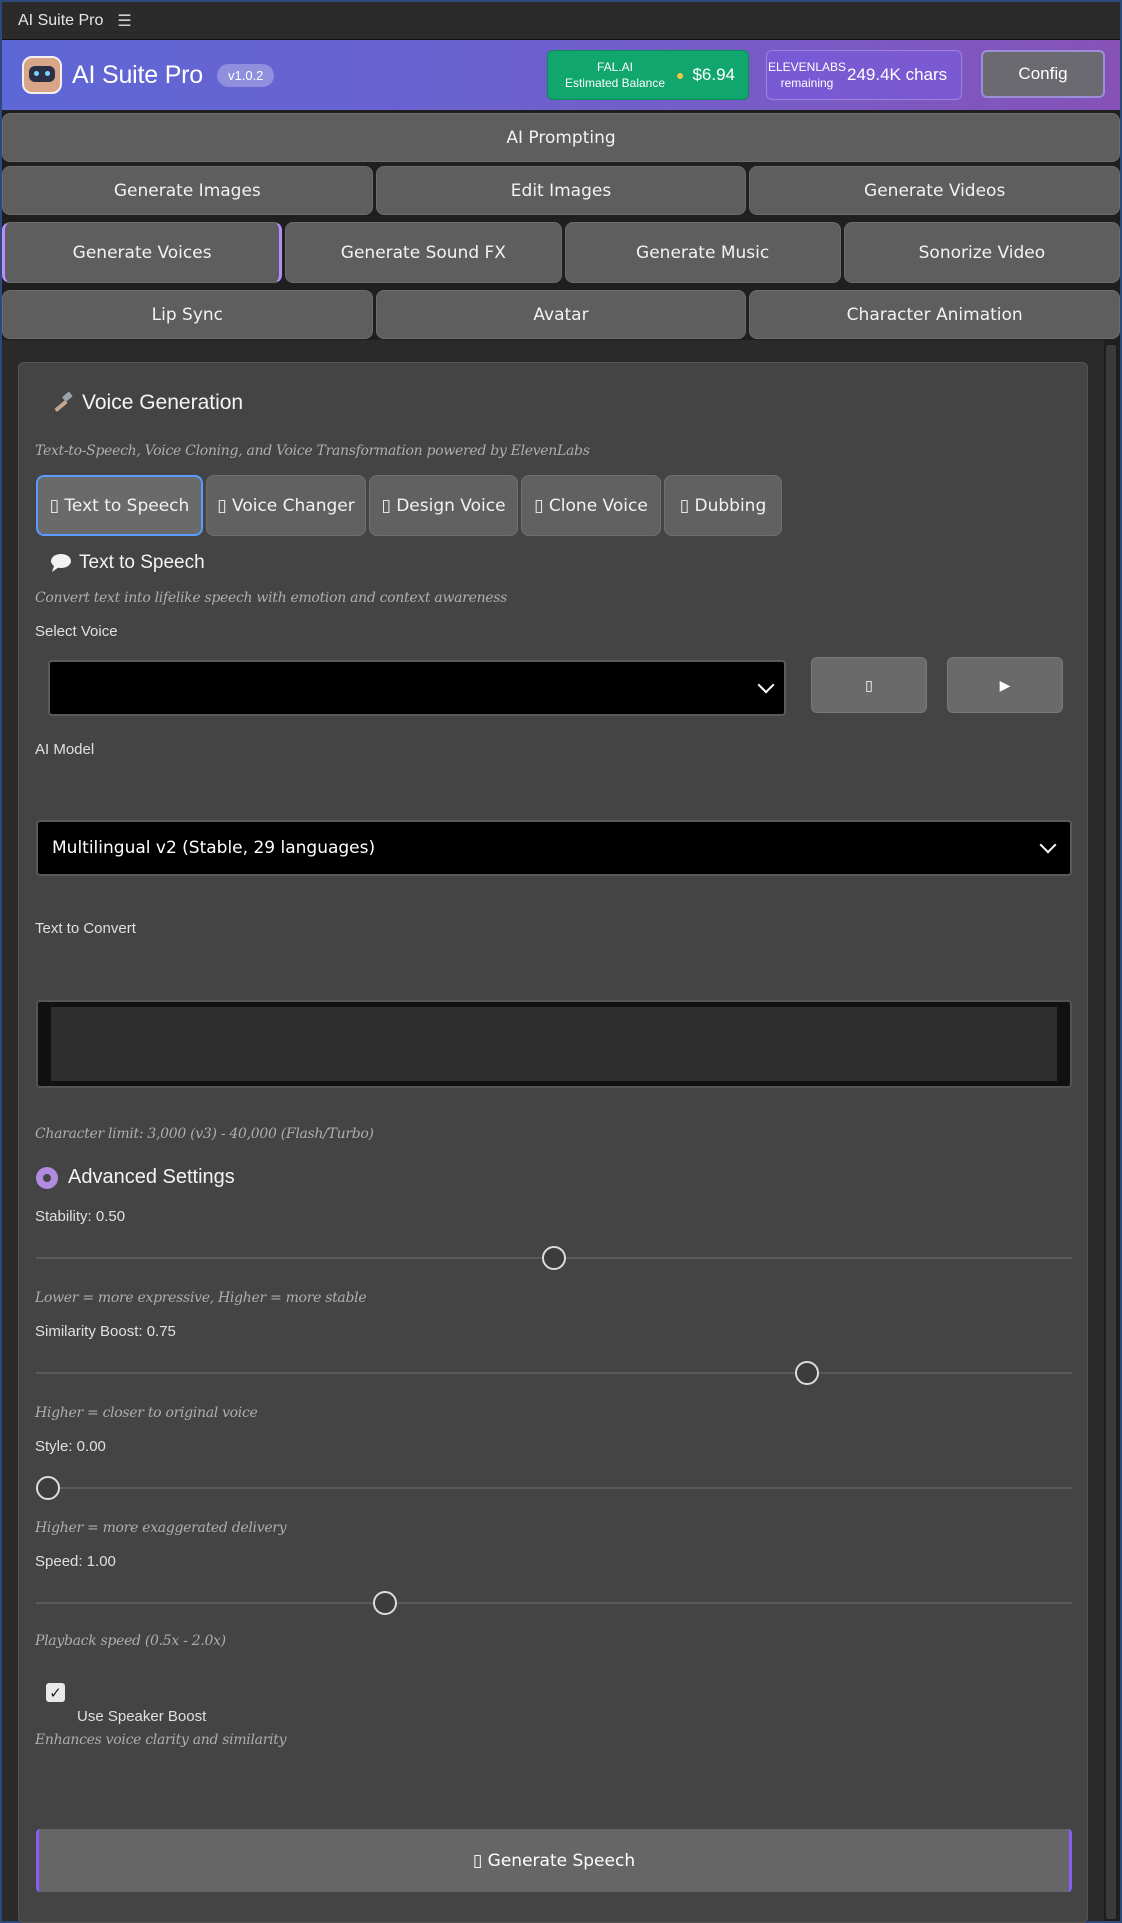 The image size is (1122, 1923). I want to click on subtab-design-voice: ▯ Design Voice, so click(443, 505).